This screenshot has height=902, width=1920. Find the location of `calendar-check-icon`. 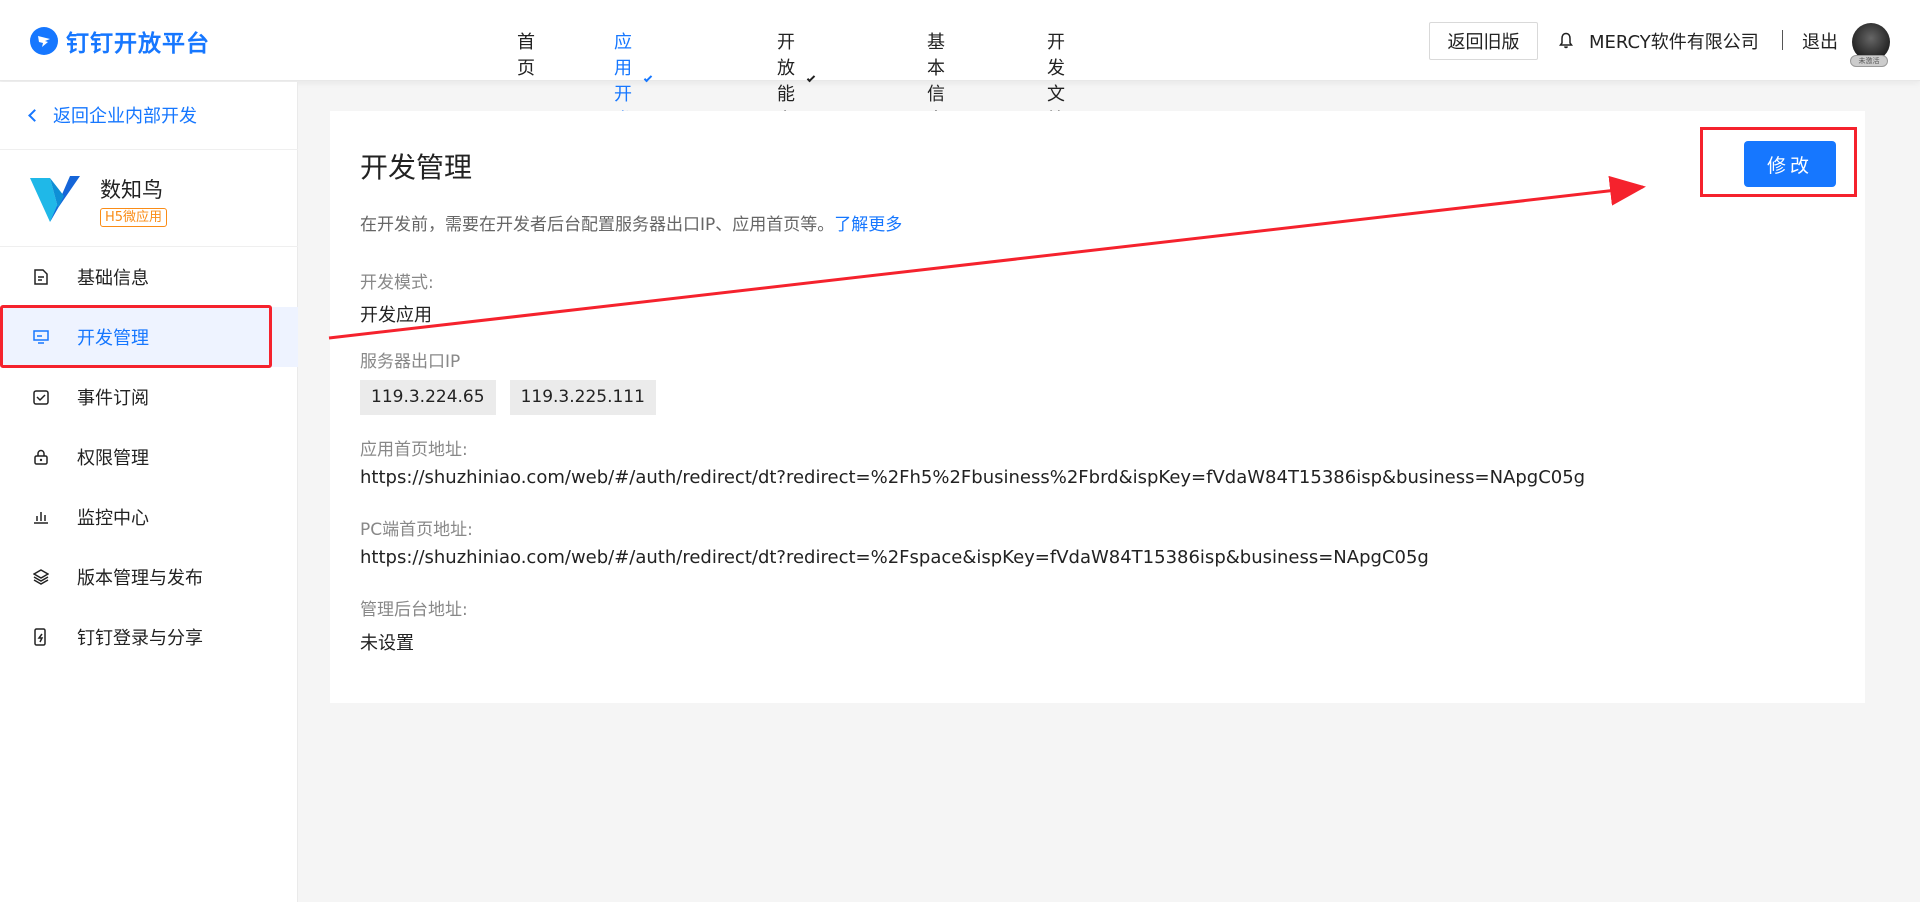

calendar-check-icon is located at coordinates (41, 397).